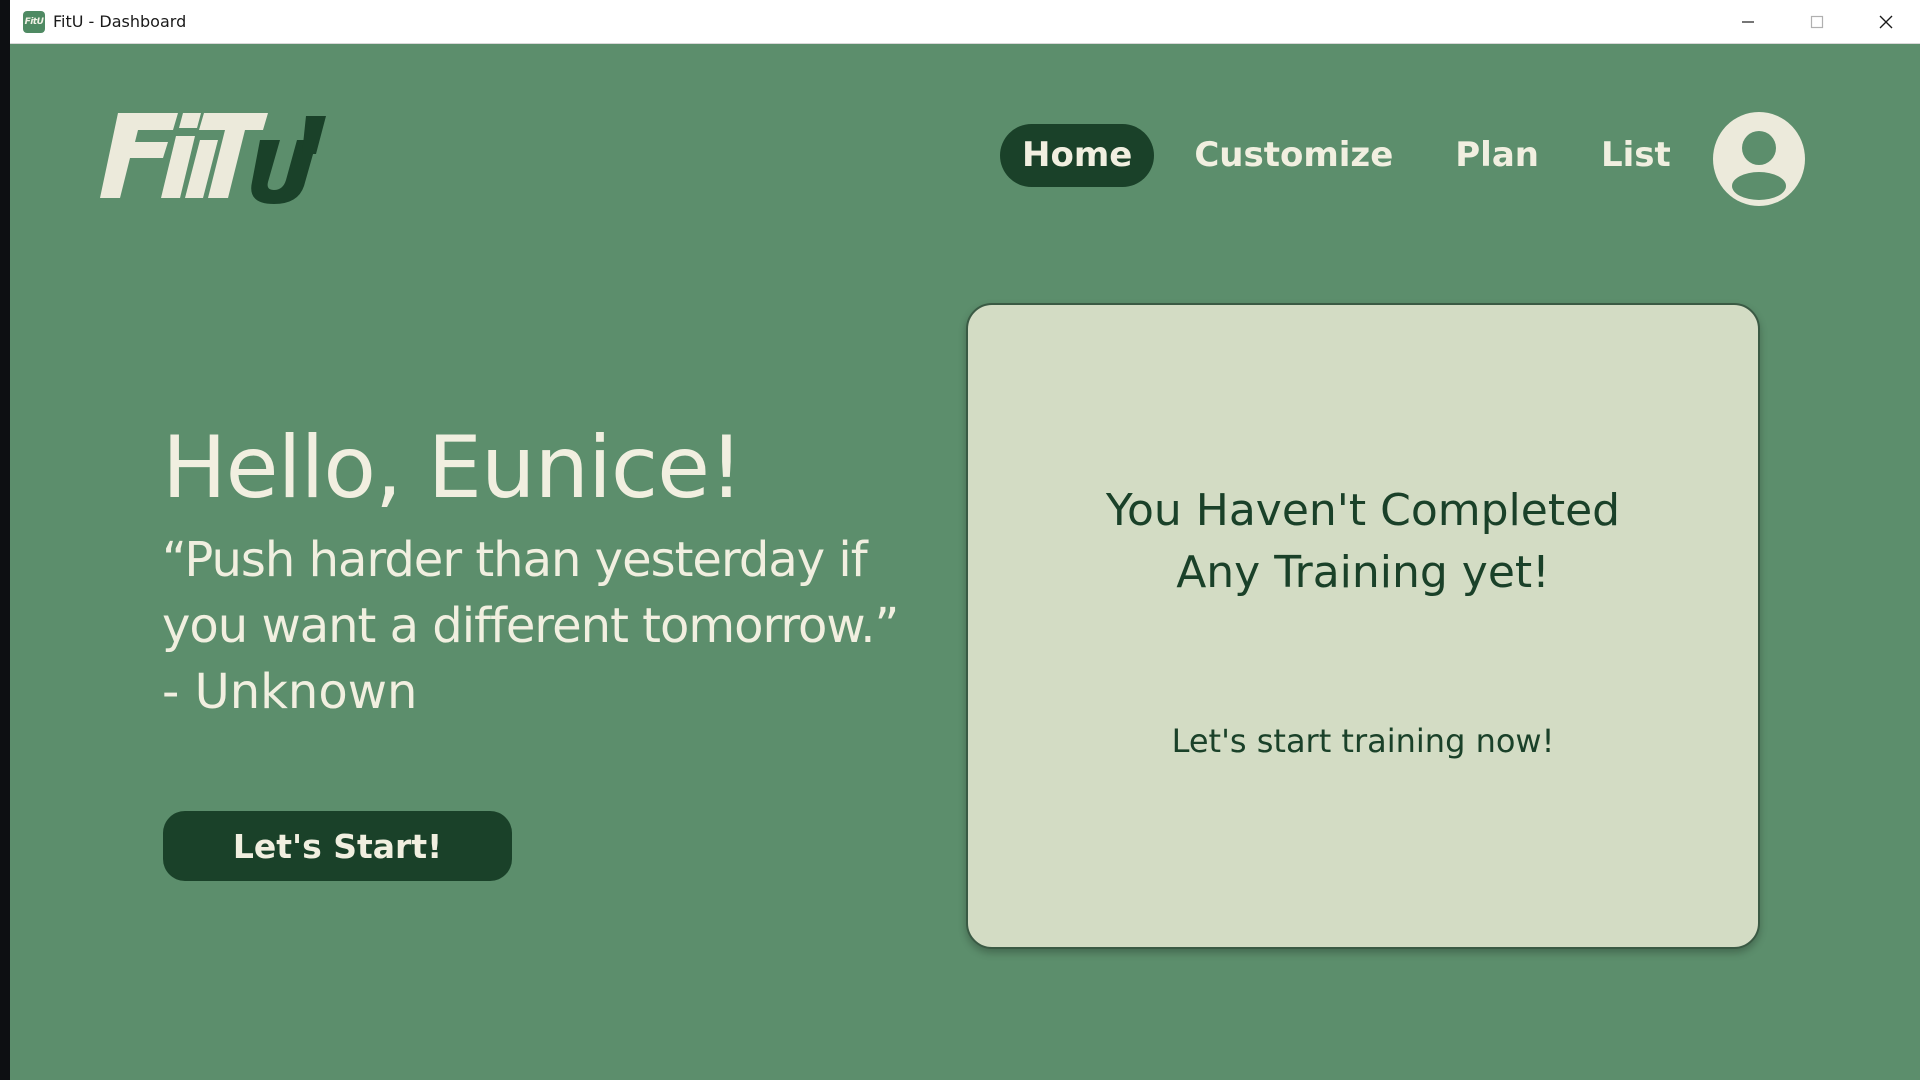  Describe the element at coordinates (337, 846) in the screenshot. I see `lets-start-button: Let's Start!` at that location.